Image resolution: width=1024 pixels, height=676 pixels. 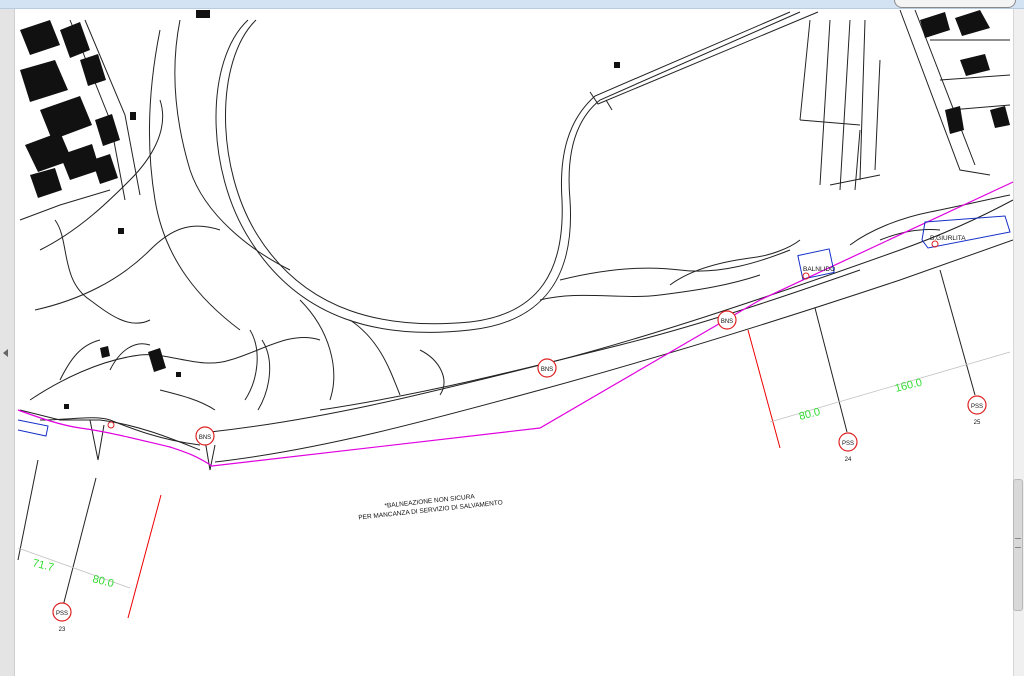 I want to click on vertical-scrollbar, so click(x=1018, y=342).